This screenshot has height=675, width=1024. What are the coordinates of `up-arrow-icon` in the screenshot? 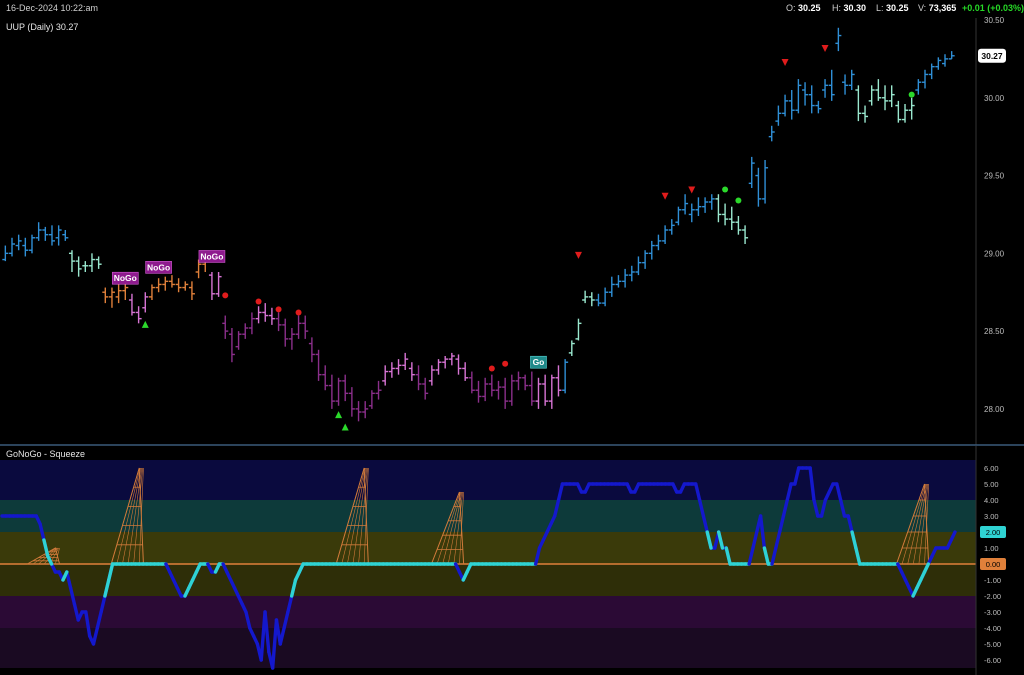 It's located at (339, 415).